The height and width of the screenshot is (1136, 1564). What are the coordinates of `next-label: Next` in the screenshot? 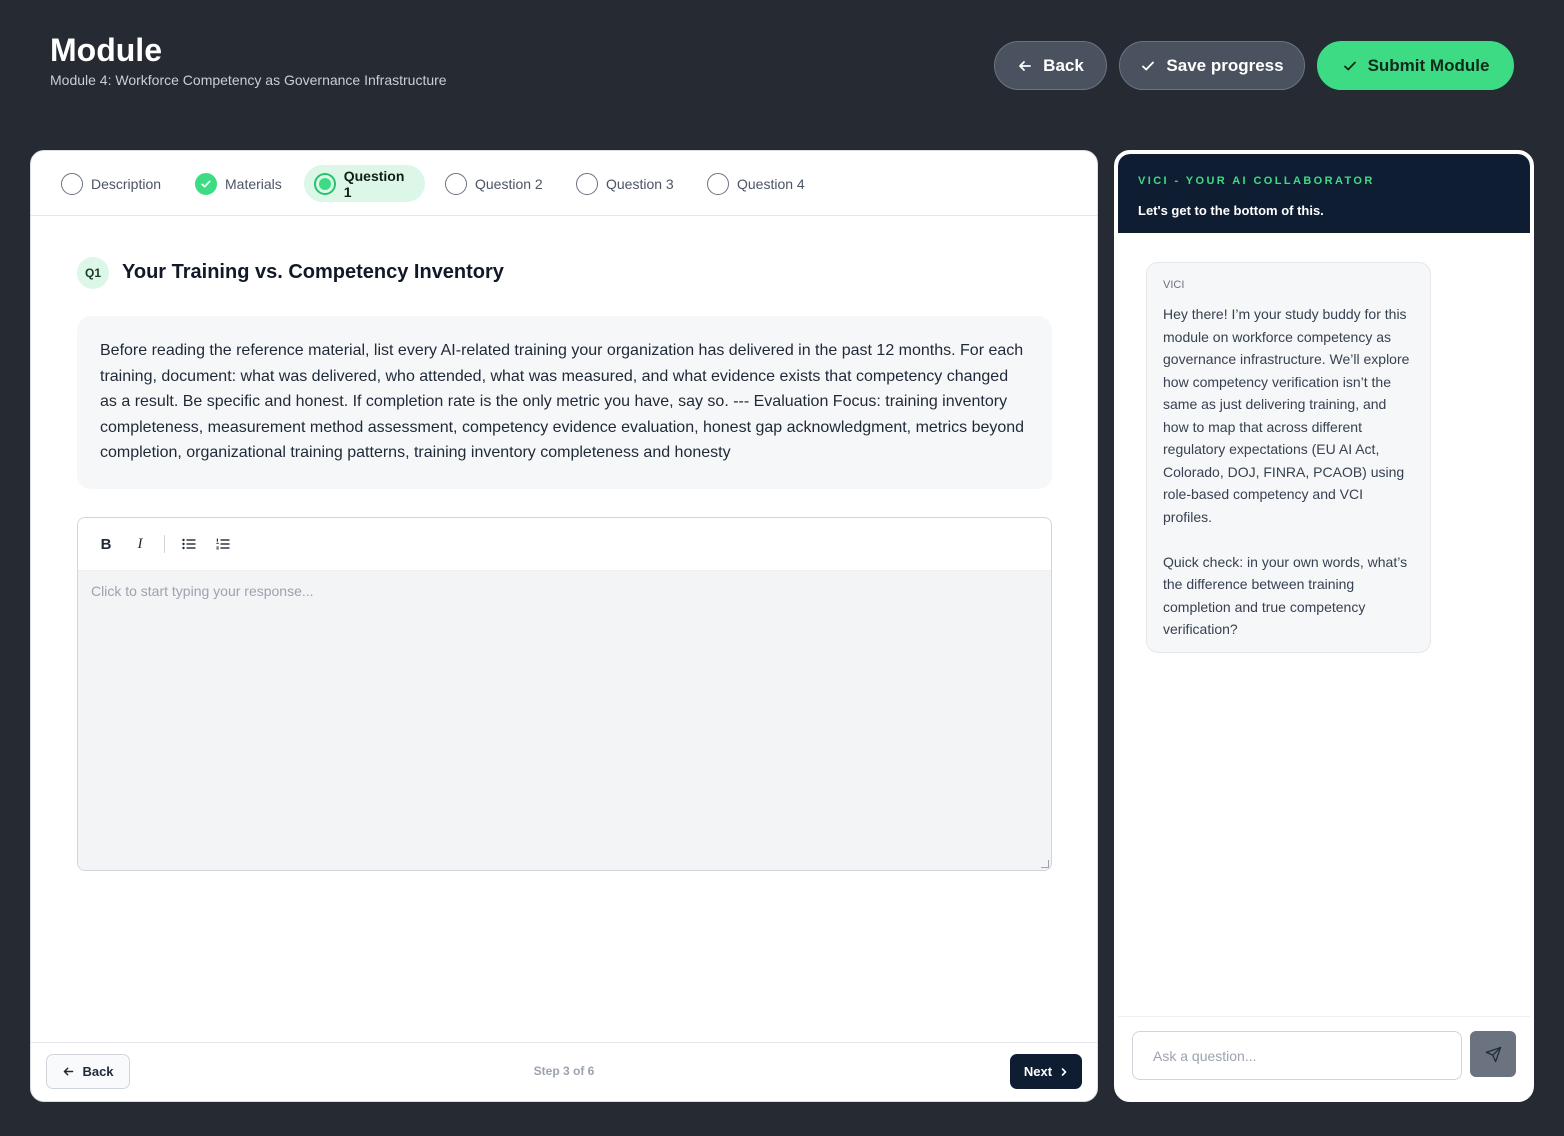 It's located at (1038, 1071).